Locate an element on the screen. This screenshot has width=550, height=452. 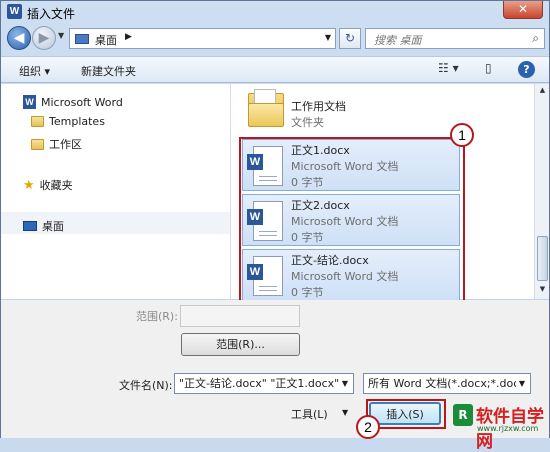
new-folder-button: 新建文件夹 is located at coordinates (108, 71).